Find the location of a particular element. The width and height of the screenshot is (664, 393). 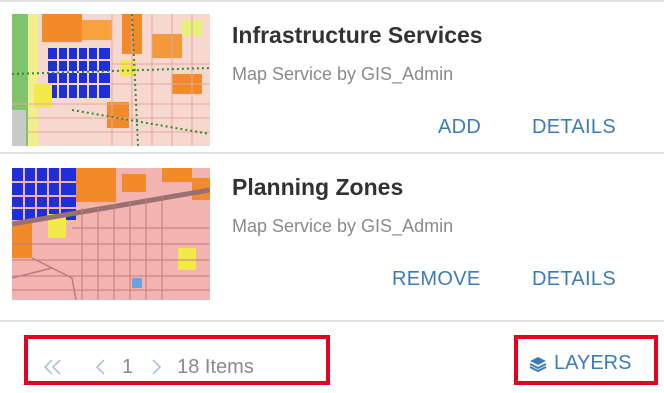

add-button: ADD is located at coordinates (459, 127).